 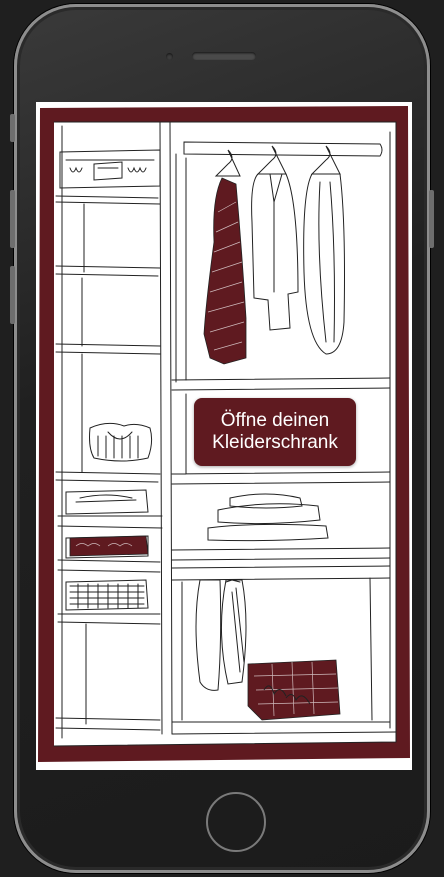 What do you see at coordinates (12, 295) in the screenshot?
I see `mute-switch` at bounding box center [12, 295].